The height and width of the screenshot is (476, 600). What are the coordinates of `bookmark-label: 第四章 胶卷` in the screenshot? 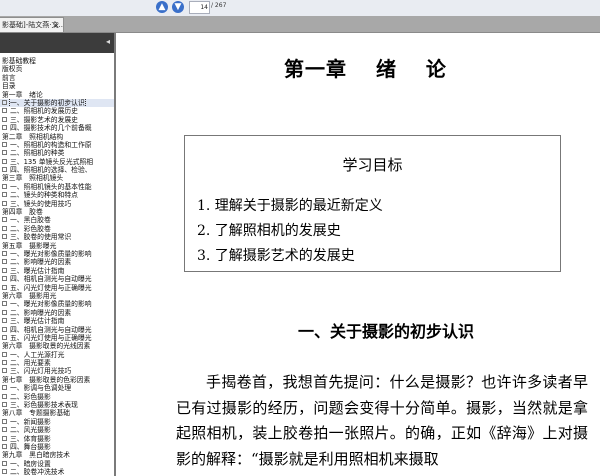 It's located at (22, 212).